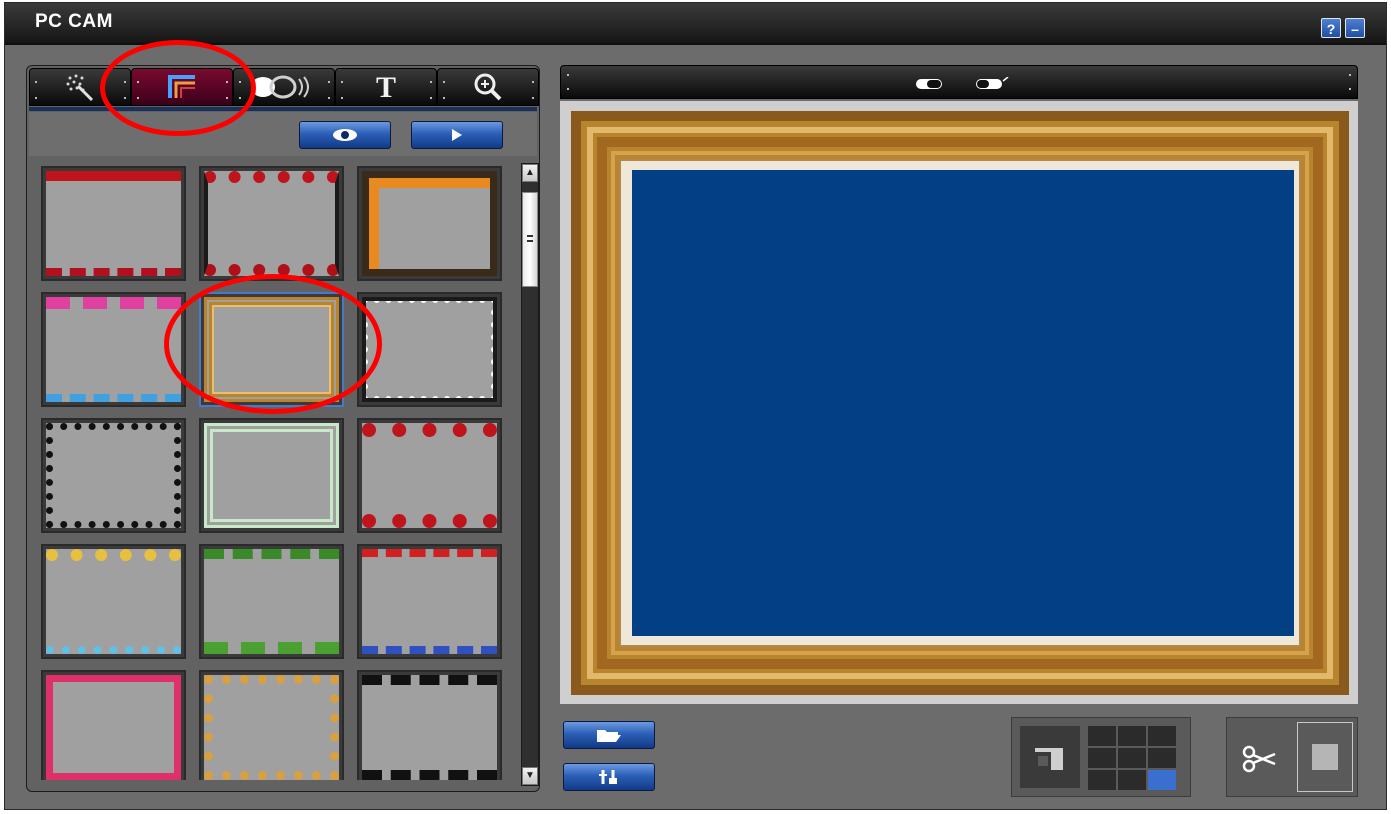  I want to click on tab-strip: T, so click(284, 87).